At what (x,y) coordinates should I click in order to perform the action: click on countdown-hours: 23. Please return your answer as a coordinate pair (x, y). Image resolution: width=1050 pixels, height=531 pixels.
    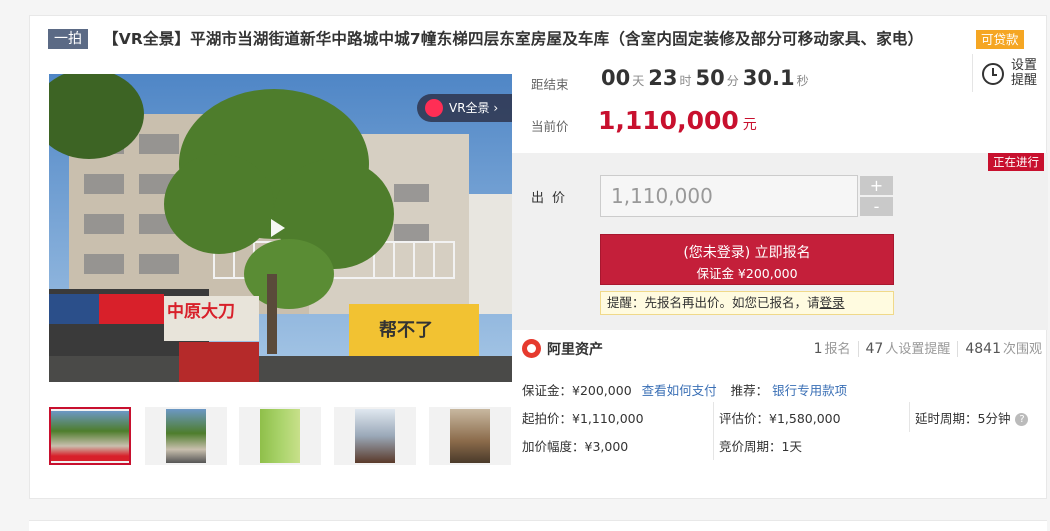
    Looking at the image, I should click on (663, 78).